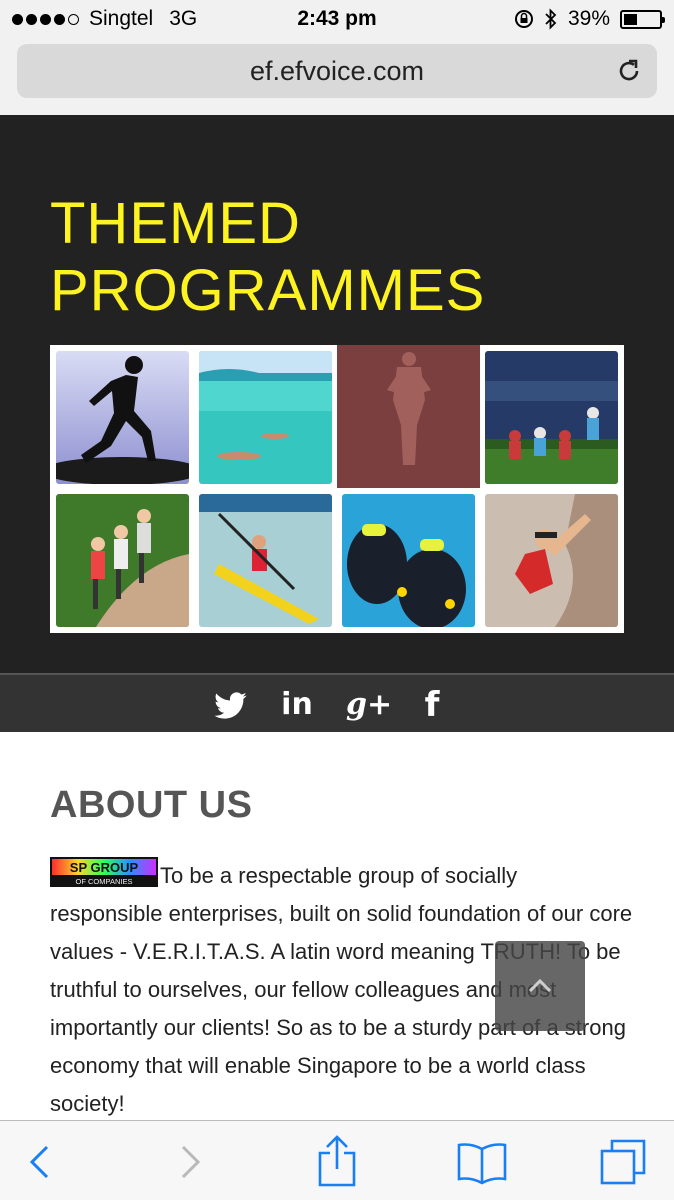 The height and width of the screenshot is (1200, 674). Describe the element at coordinates (432, 705) in the screenshot. I see `facebook-icon: f` at that location.